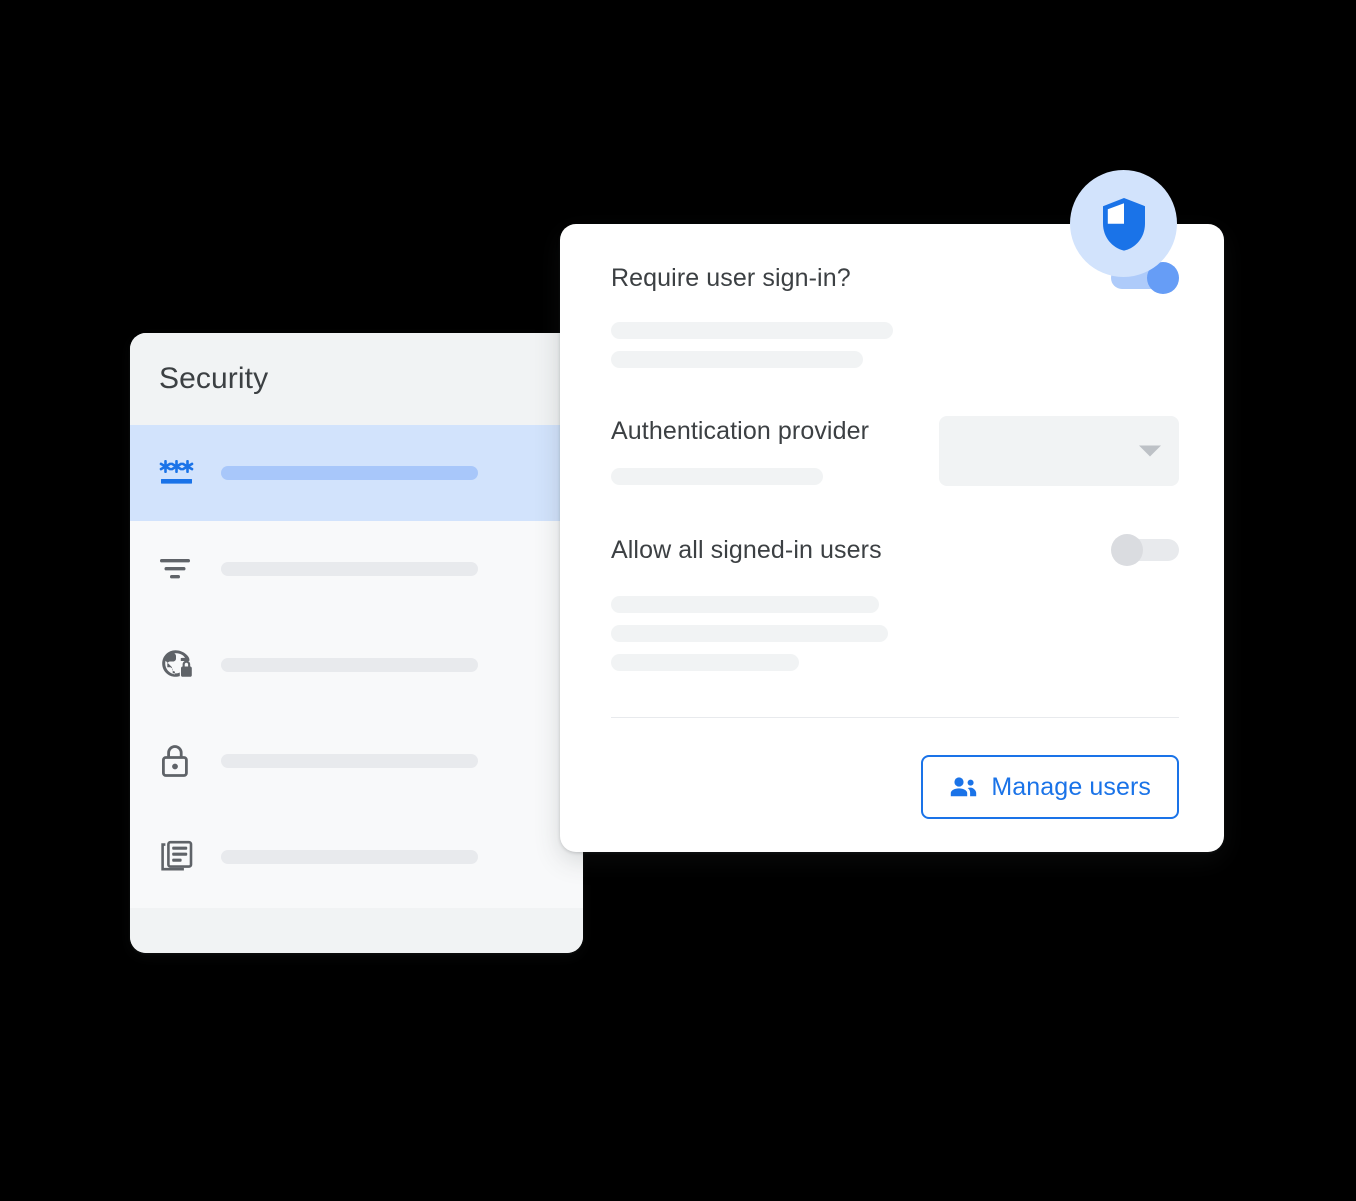 The width and height of the screenshot is (1356, 1201). Describe the element at coordinates (1145, 550) in the screenshot. I see `allow-all-signed-in-users-toggle` at that location.